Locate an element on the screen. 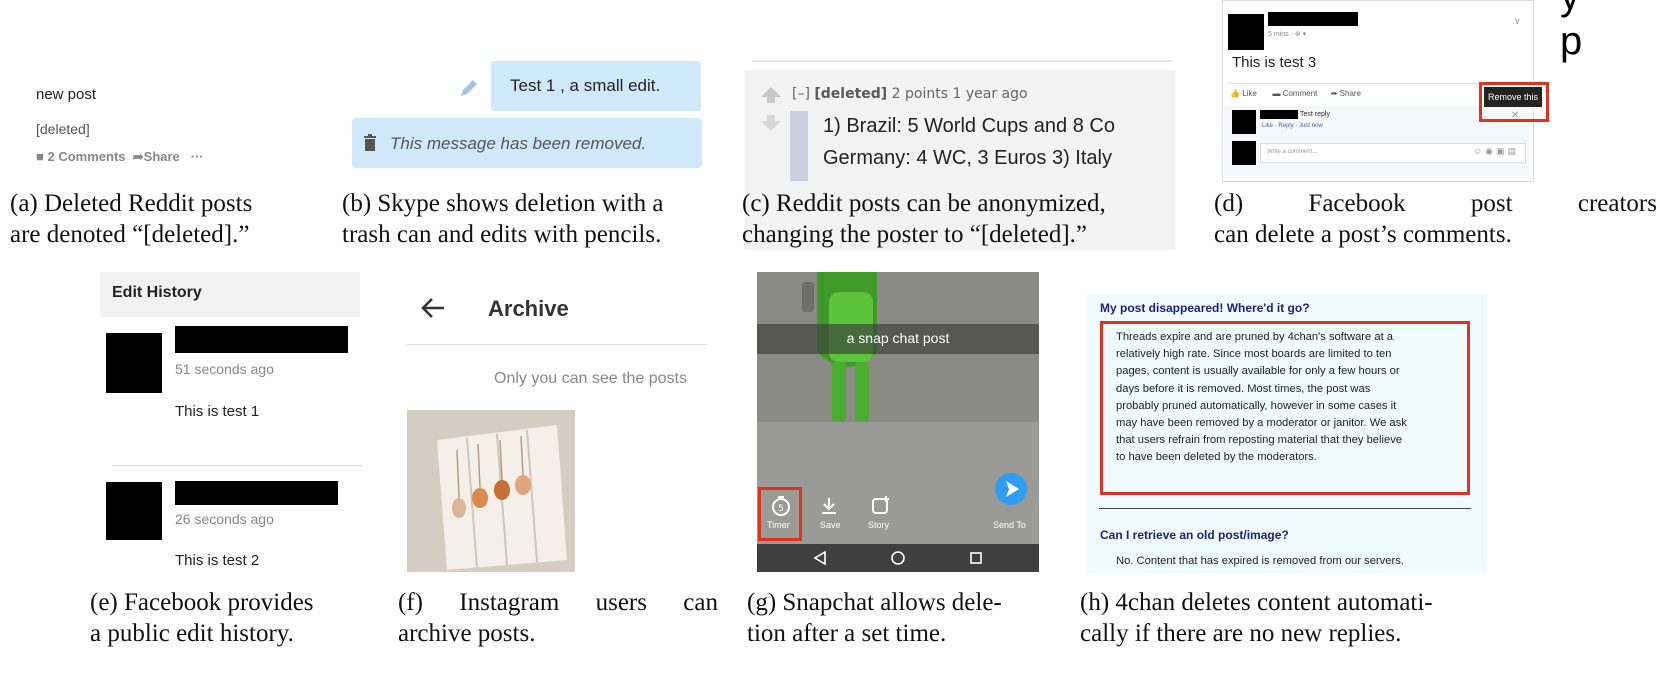  like-button: Like is located at coordinates (1249, 93).